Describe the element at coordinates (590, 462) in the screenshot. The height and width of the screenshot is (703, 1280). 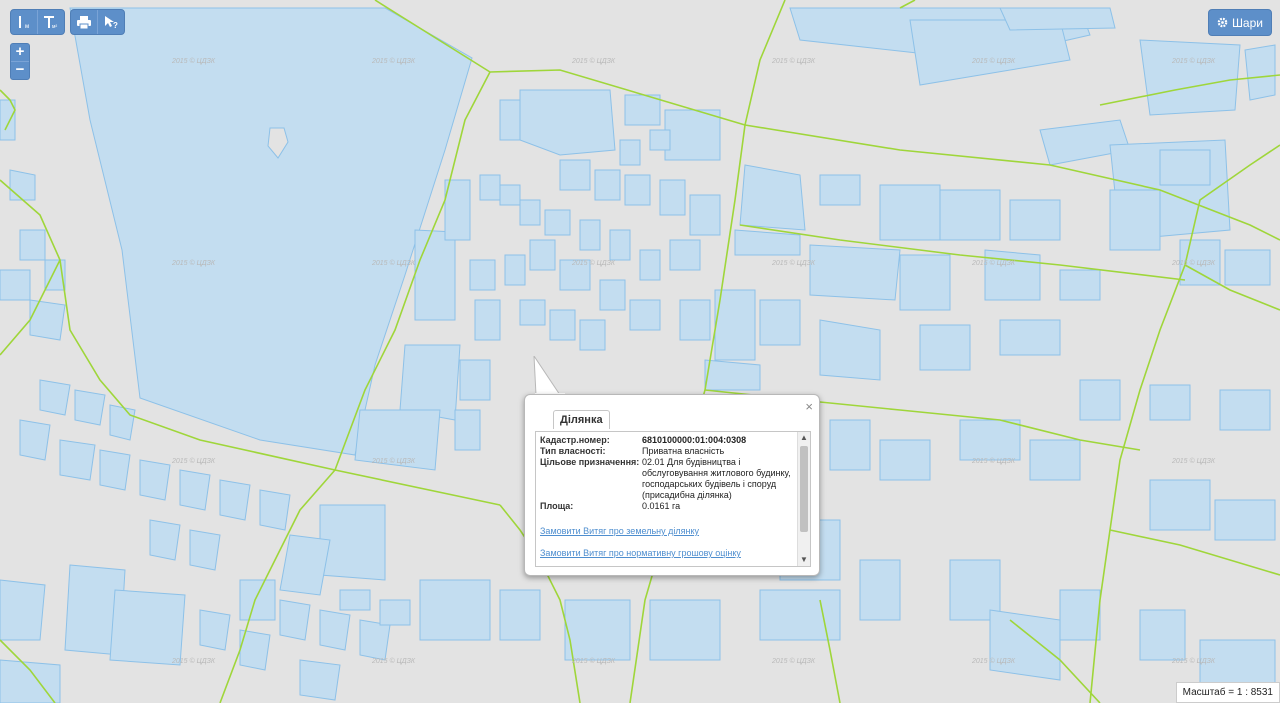
I see `field-label: Цільове призначення:` at that location.